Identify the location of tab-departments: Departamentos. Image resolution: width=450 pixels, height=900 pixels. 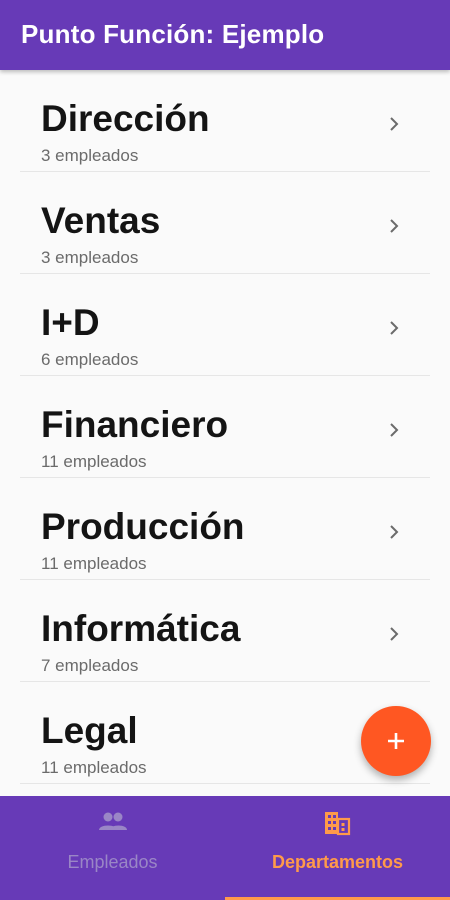
(337, 848).